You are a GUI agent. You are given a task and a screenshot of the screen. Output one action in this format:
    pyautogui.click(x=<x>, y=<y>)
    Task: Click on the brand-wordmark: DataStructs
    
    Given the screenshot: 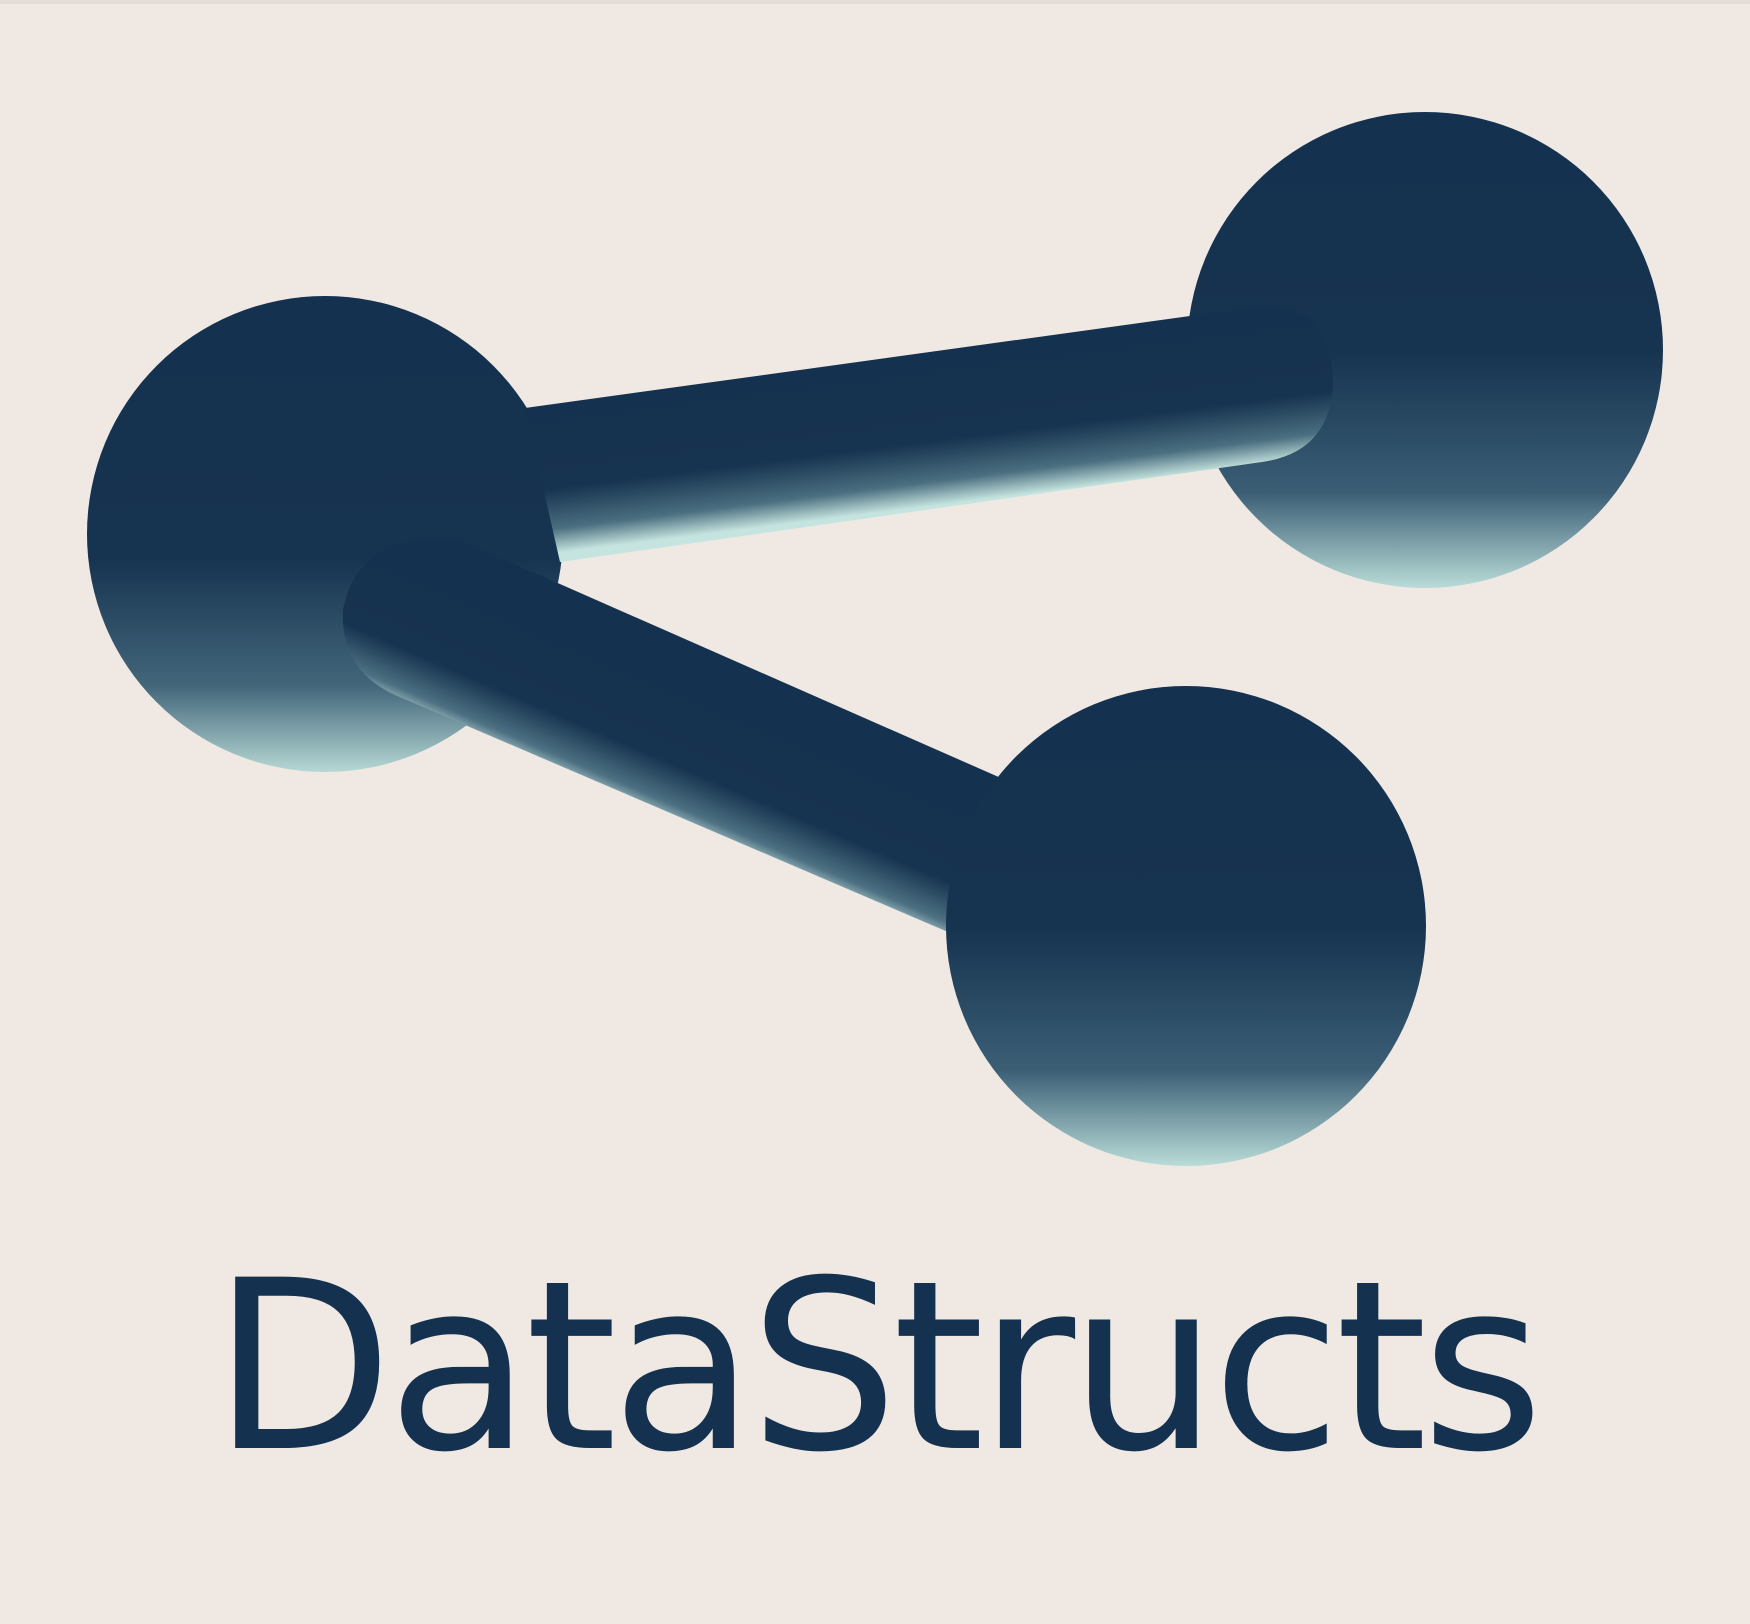 What is the action you would take?
    pyautogui.click(x=878, y=1367)
    